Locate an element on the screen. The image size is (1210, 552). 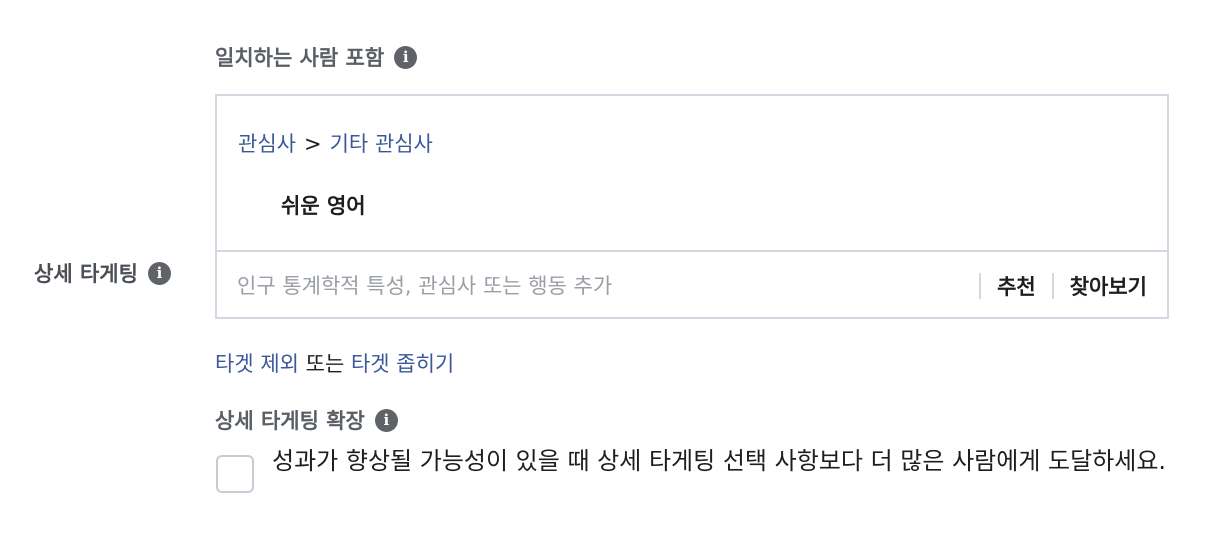
exclude-narrow-links: 타겟 제외 또는 타겟 좁히기 is located at coordinates (334, 363).